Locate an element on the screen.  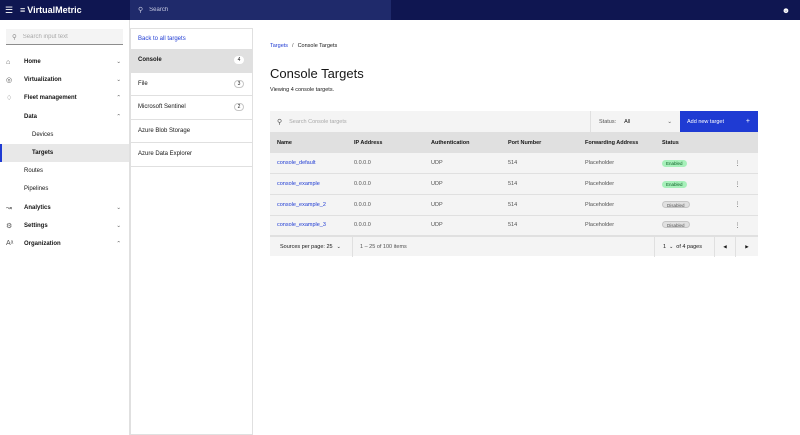
pagination-range: 1 – 25 of 100 items is located at coordinates (383, 246).